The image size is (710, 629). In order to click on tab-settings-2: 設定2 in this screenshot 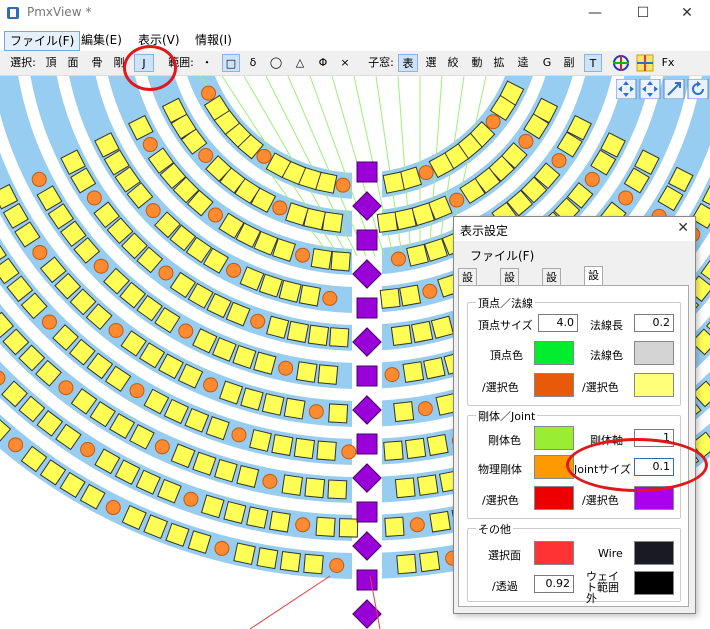, I will do `click(509, 293)`.